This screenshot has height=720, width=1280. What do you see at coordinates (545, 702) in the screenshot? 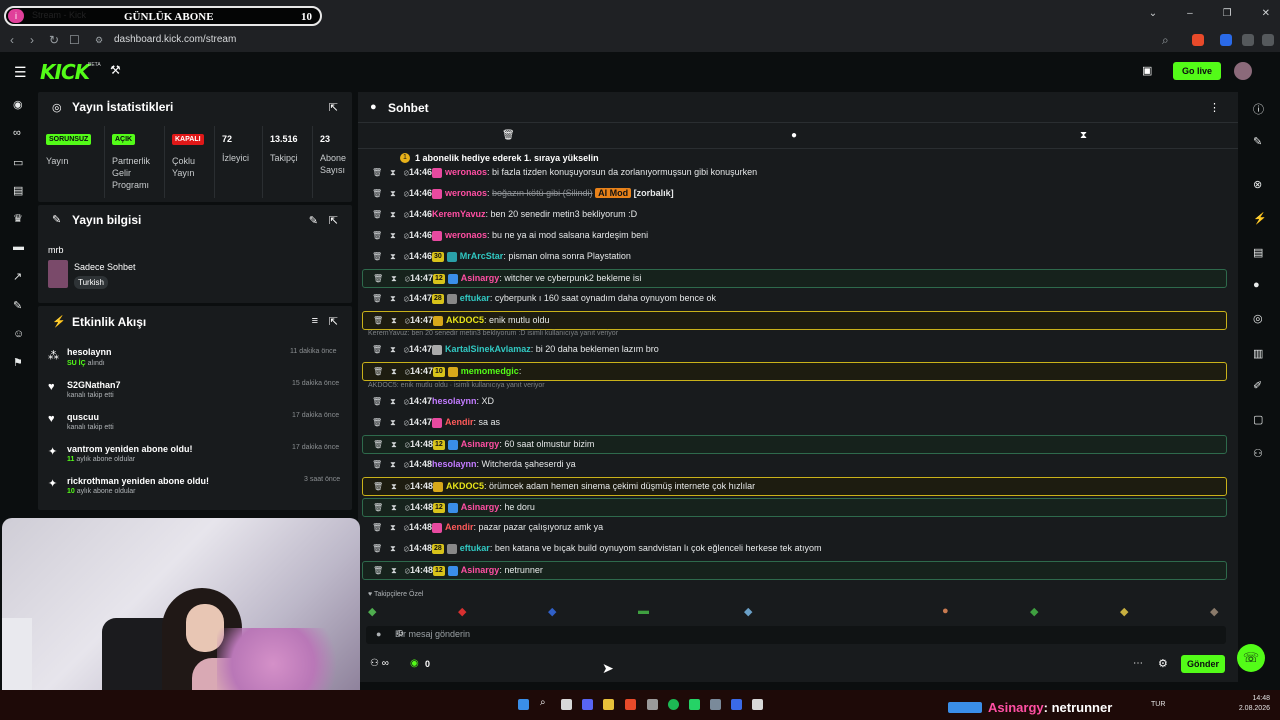
I see `search-icon: ⌕` at bounding box center [545, 702].